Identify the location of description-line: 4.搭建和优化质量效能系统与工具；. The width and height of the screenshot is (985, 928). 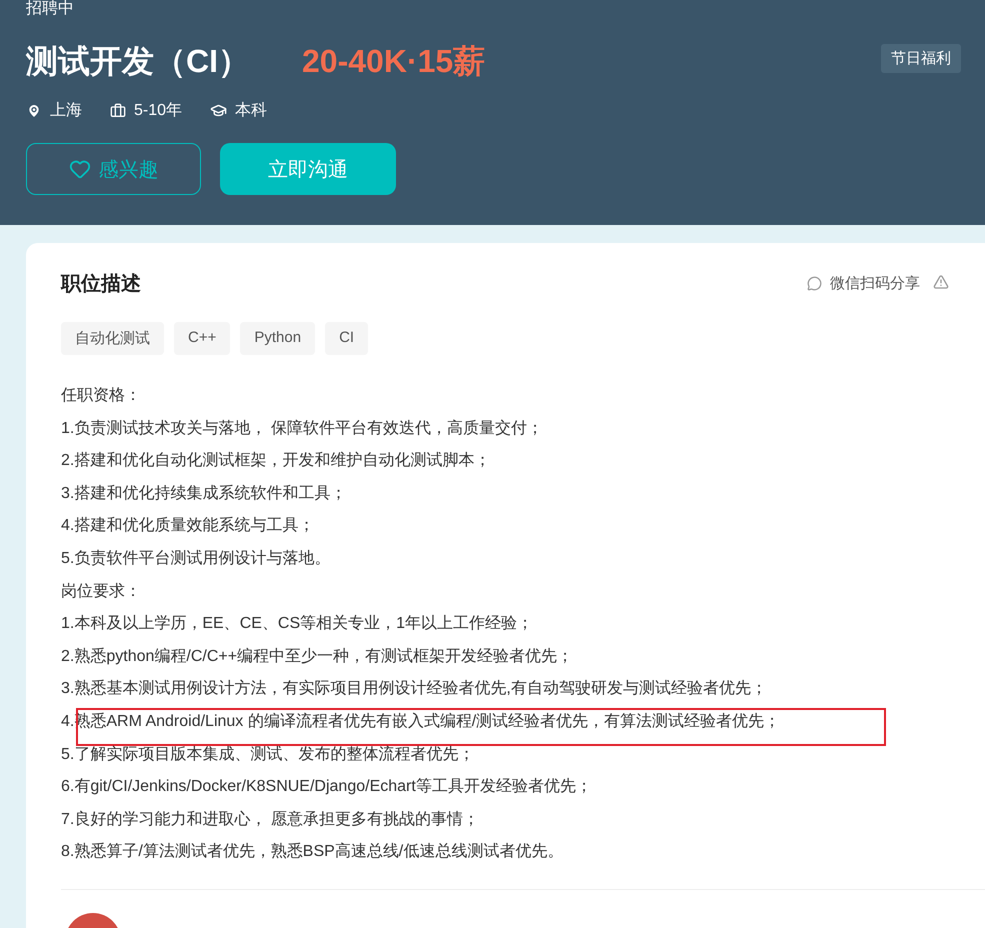
(188, 526).